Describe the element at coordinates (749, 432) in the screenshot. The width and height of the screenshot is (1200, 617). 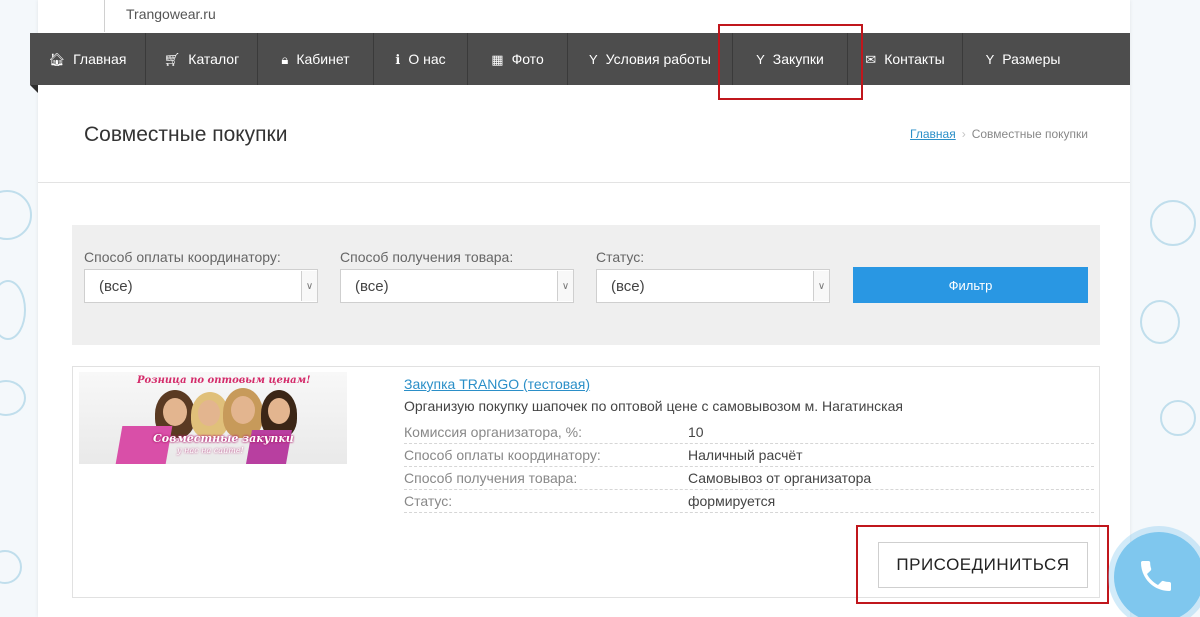
I see `property-row: Комиссия организатора, %: 10` at that location.